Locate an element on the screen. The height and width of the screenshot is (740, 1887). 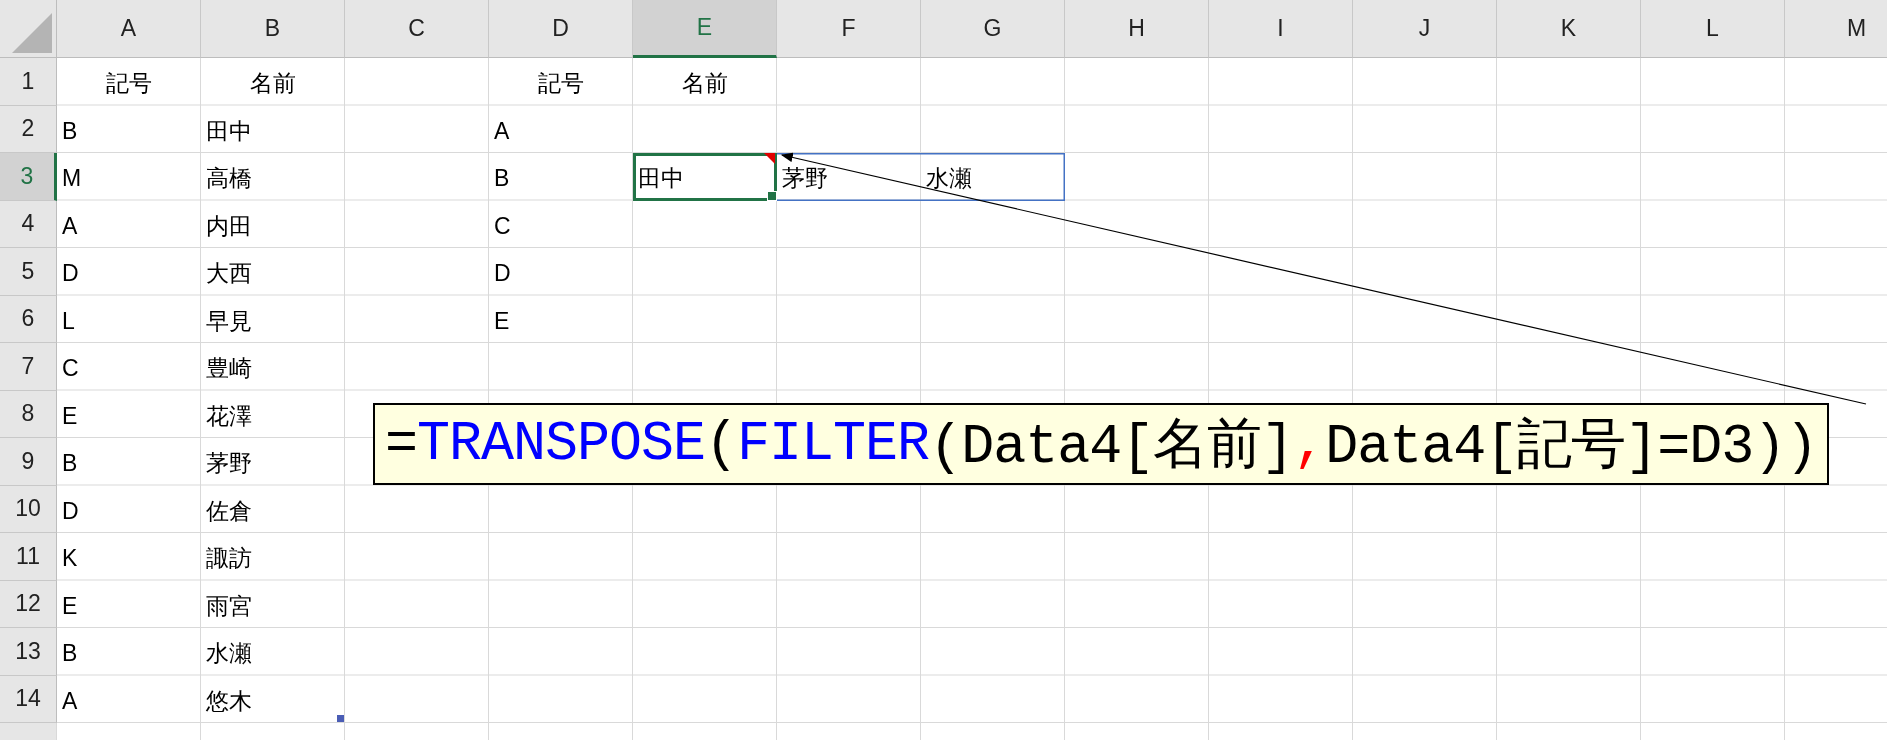
row-header: 8 is located at coordinates (28, 414).